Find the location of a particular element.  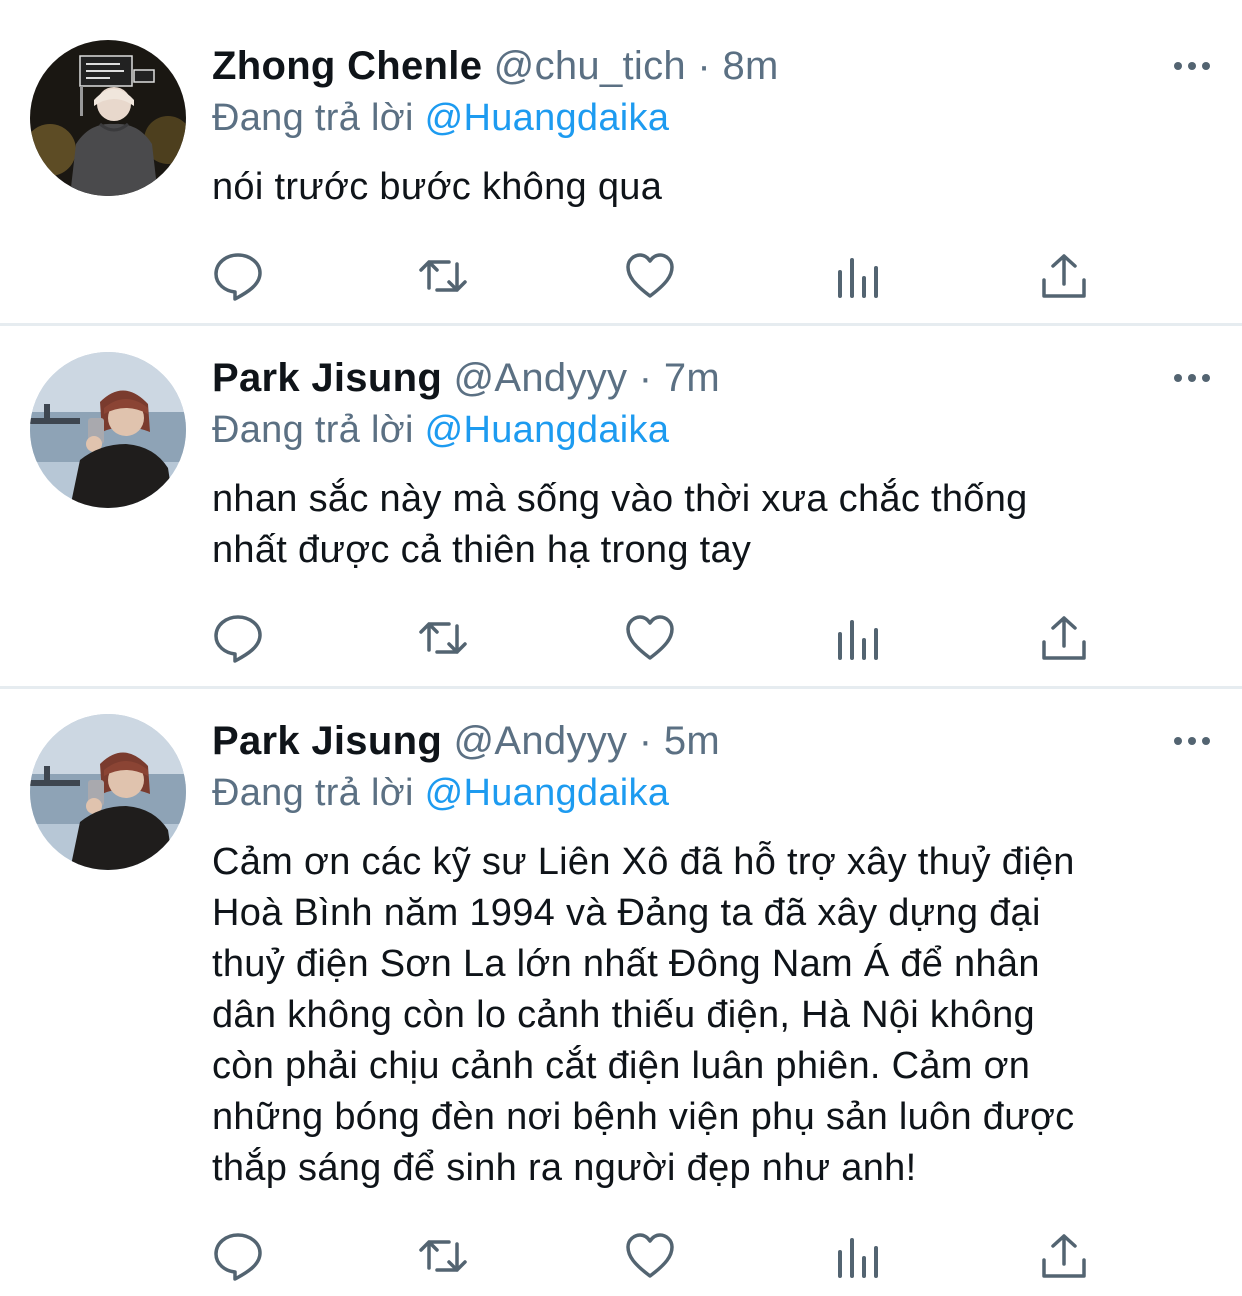

tweet-text-line: nói trước bước không qua is located at coordinates (437, 187).